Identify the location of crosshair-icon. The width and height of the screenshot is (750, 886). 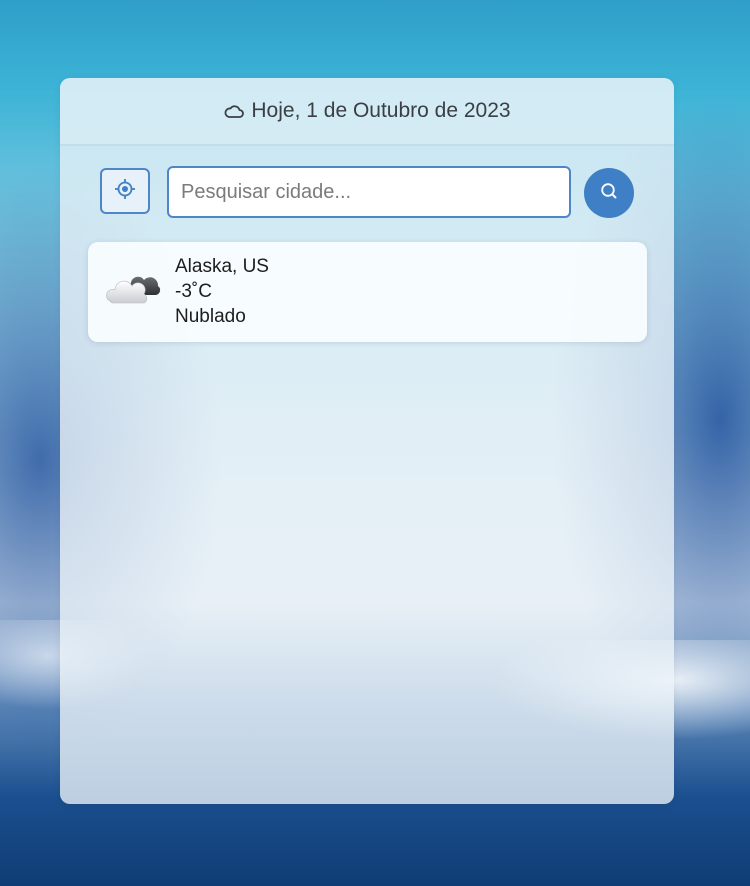
(125, 191).